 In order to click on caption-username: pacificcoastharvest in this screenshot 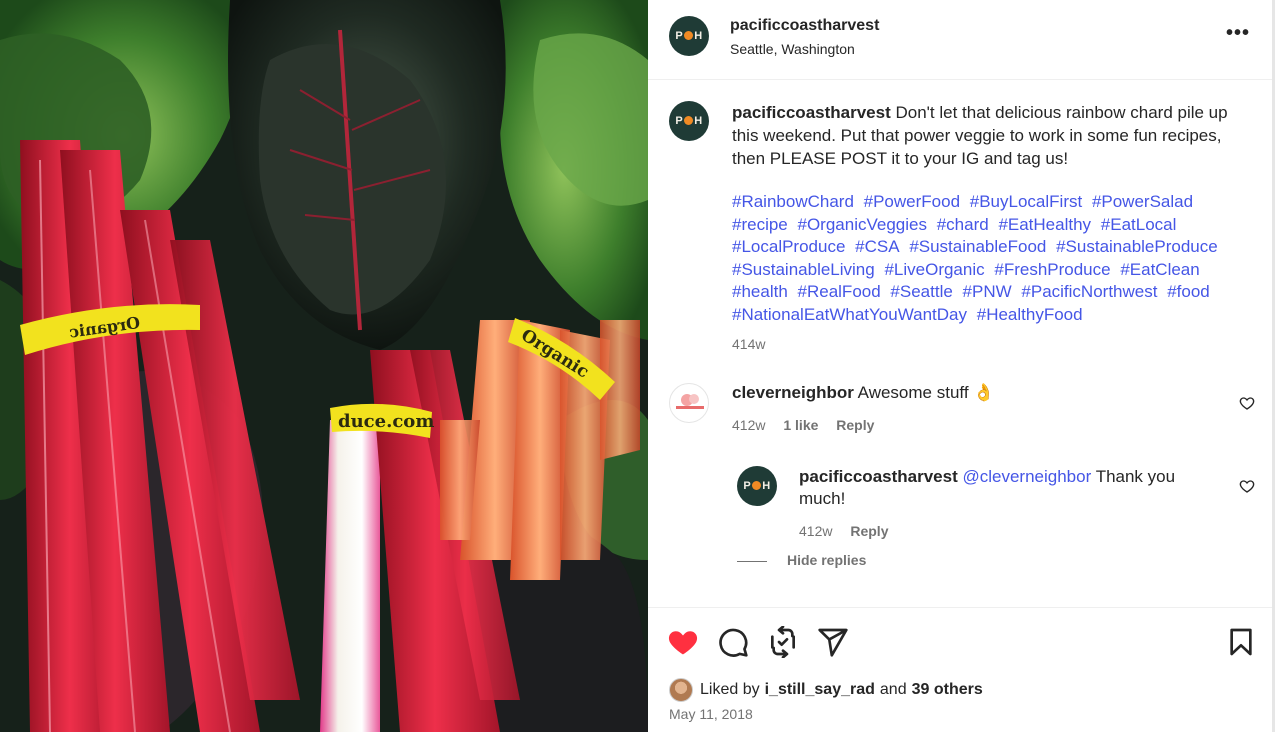, I will do `click(811, 112)`.